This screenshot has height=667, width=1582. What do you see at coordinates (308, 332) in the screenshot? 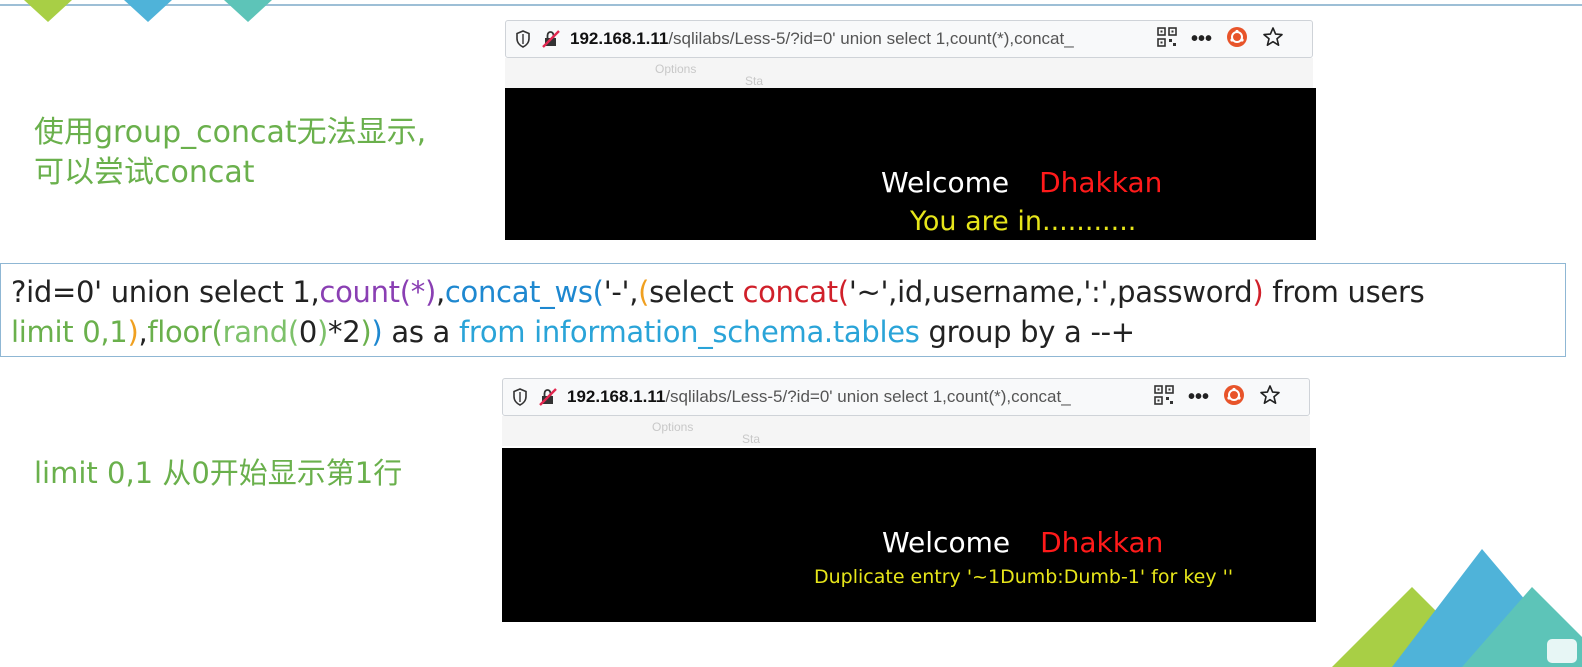
I see `sql-token: 0` at bounding box center [308, 332].